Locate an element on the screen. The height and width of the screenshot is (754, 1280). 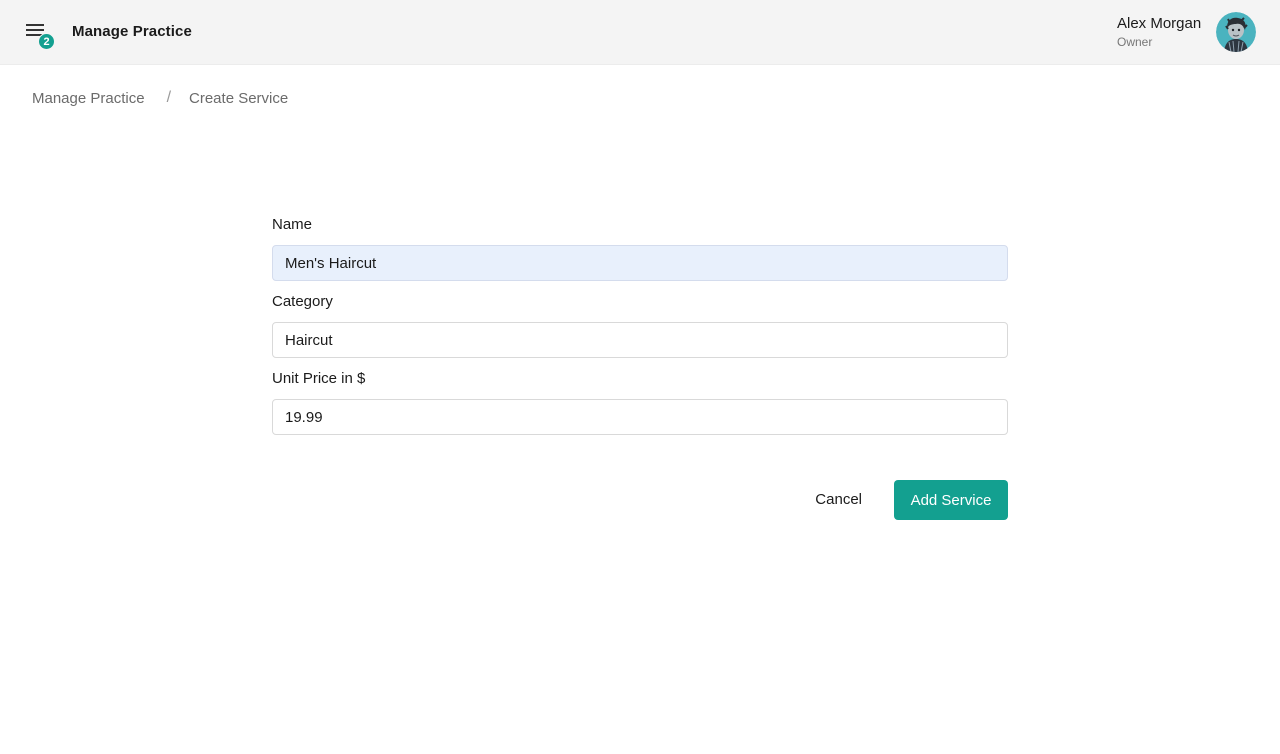
name-label: Name is located at coordinates (292, 224).